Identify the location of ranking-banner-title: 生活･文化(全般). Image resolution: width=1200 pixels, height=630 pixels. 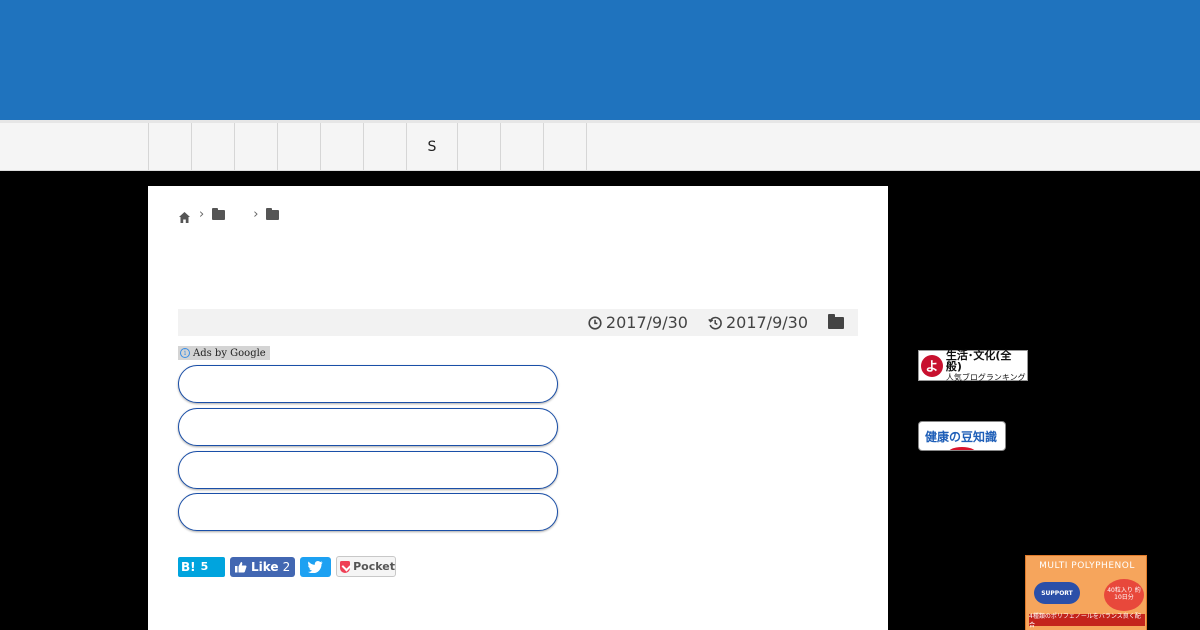
(978, 360).